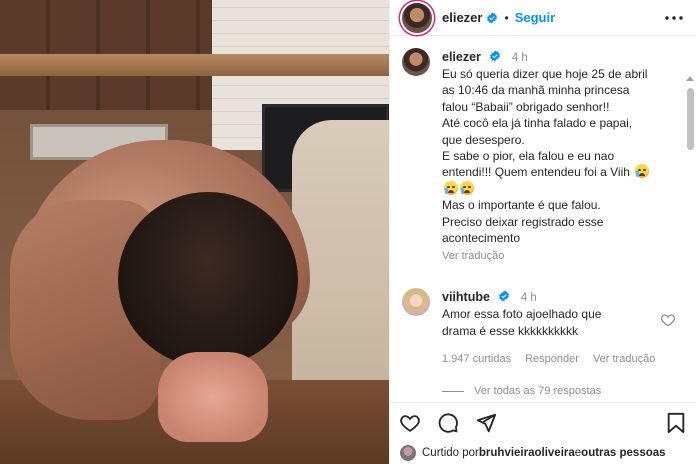 This screenshot has height=464, width=696. I want to click on reply-button: Responder, so click(552, 359).